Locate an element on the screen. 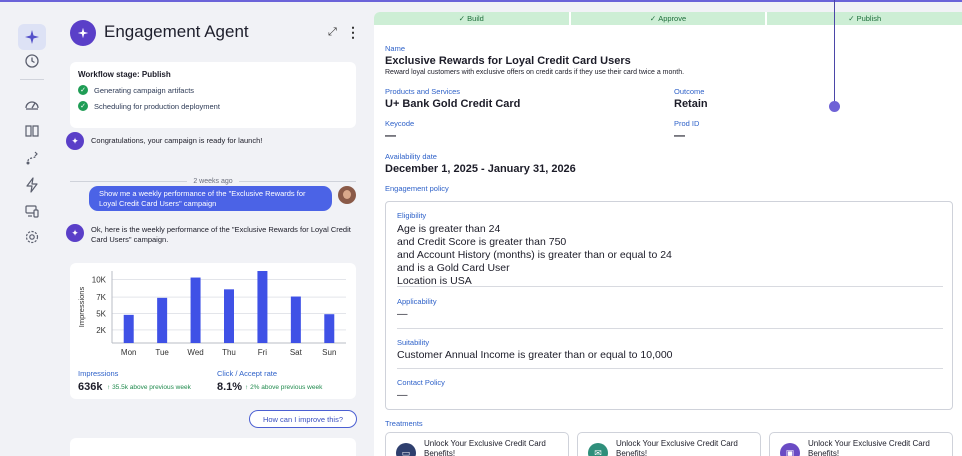  devices-icon: ▣ is located at coordinates (790, 449).